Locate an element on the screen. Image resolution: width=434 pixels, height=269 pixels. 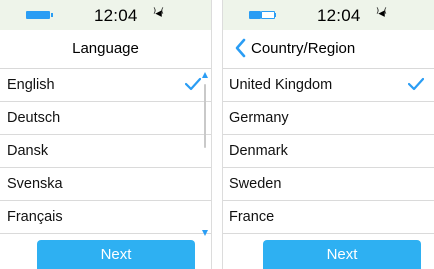
list-item-label: United Kingdom is located at coordinates (281, 85).